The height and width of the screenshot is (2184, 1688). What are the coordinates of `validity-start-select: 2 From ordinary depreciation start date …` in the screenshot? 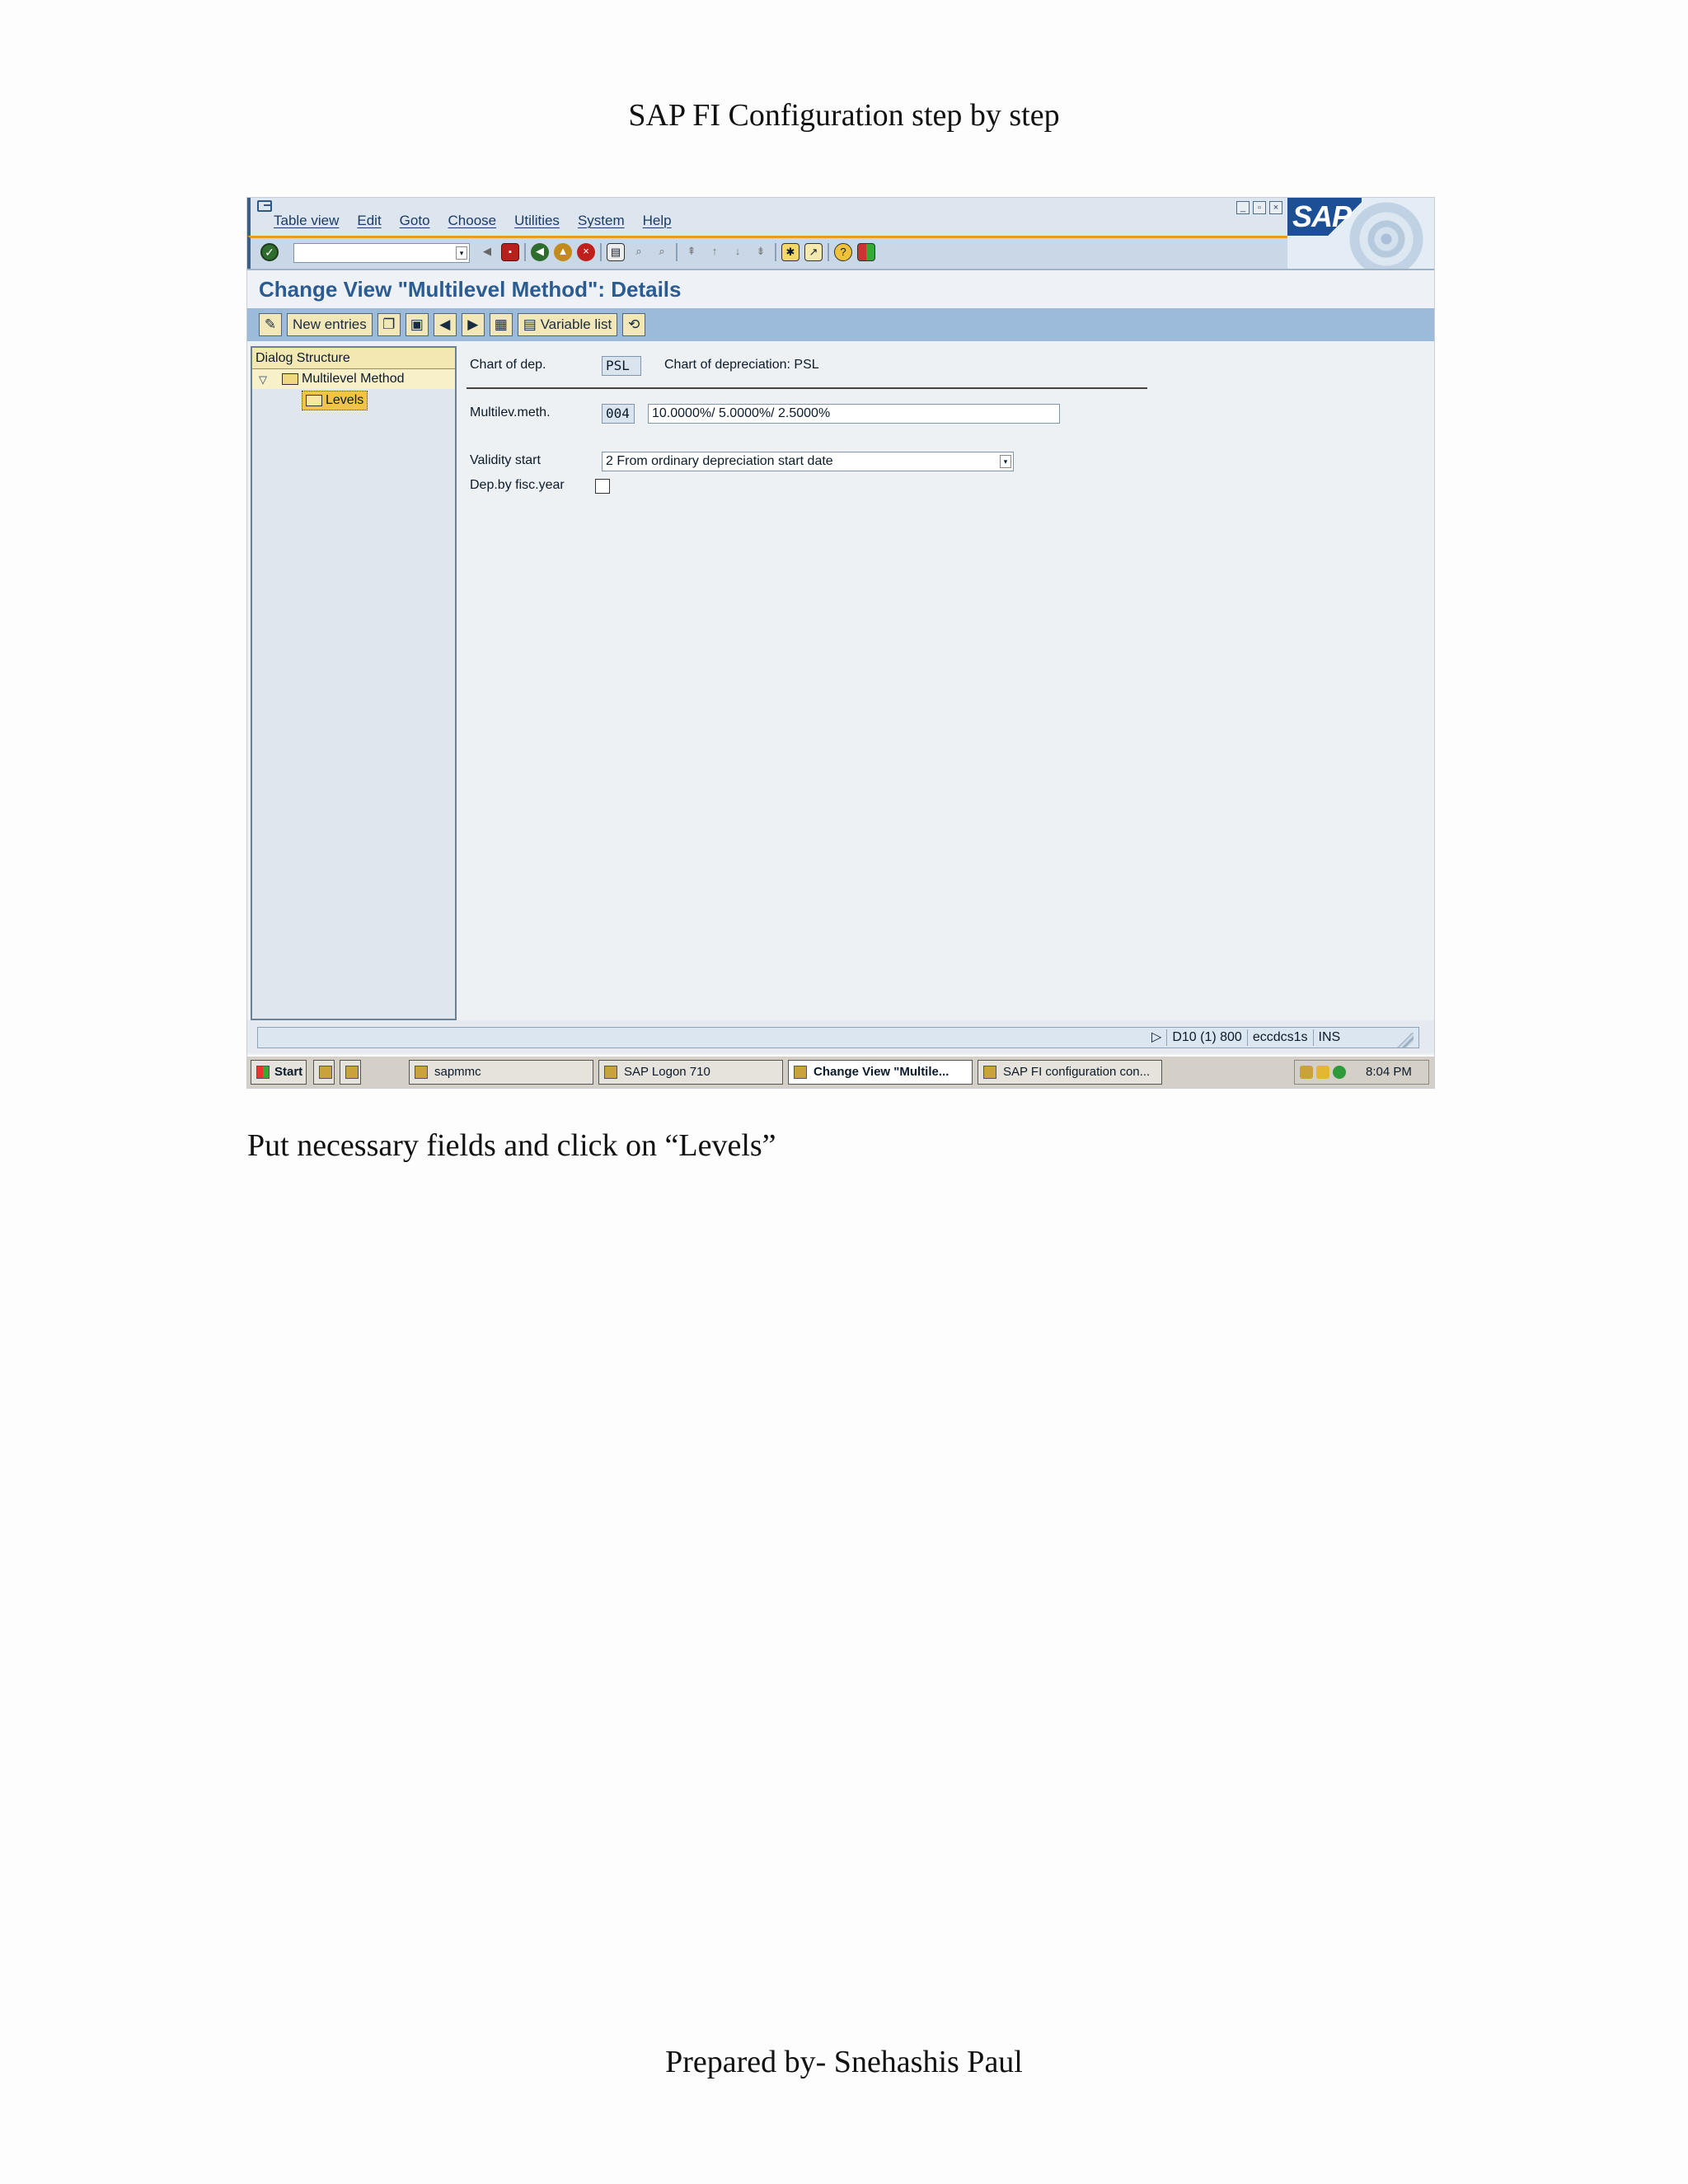 It's located at (808, 461).